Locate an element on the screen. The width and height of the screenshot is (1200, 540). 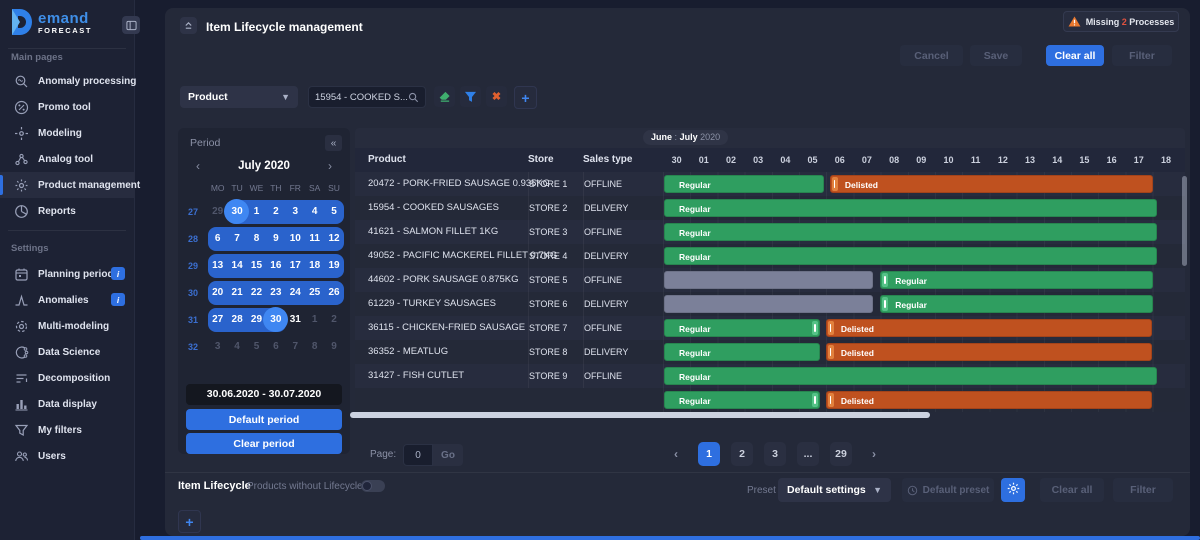
clear-all-button: Clear all is located at coordinates (1075, 55).